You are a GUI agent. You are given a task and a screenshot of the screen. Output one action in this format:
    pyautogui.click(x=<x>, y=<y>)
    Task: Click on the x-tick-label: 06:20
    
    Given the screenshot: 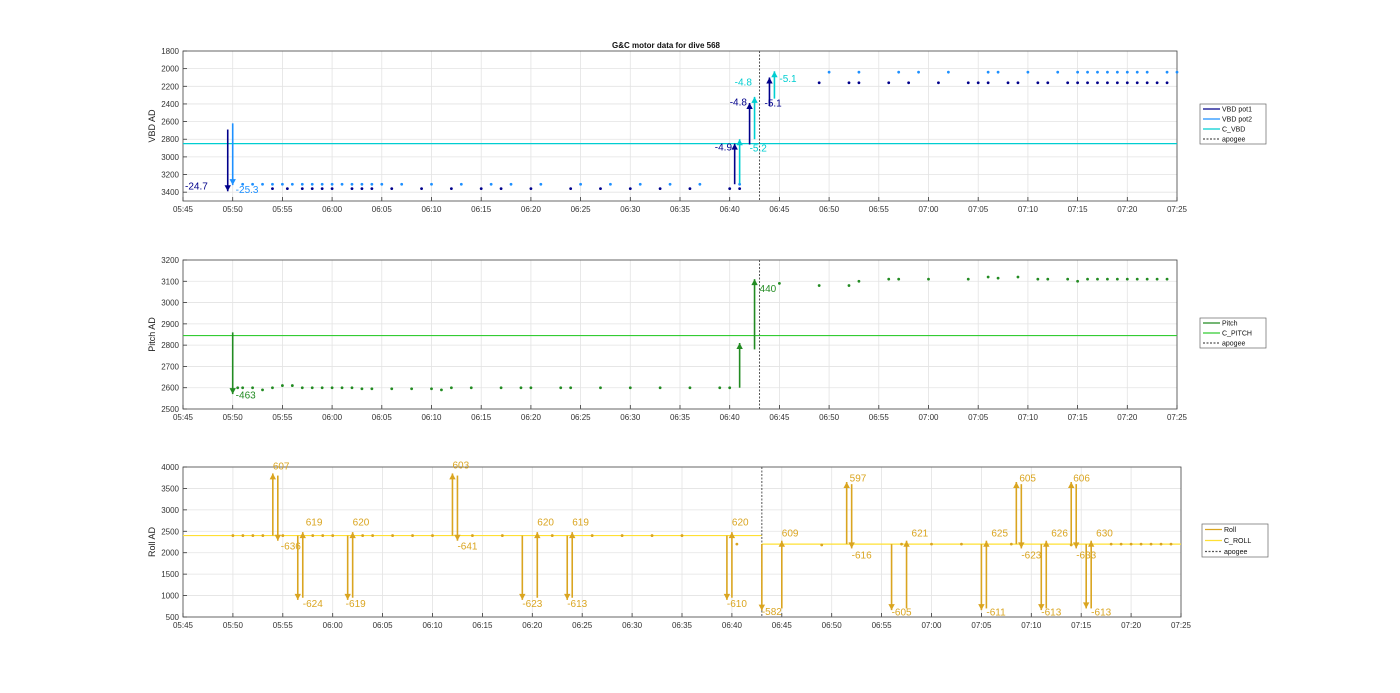 What is the action you would take?
    pyautogui.click(x=531, y=417)
    